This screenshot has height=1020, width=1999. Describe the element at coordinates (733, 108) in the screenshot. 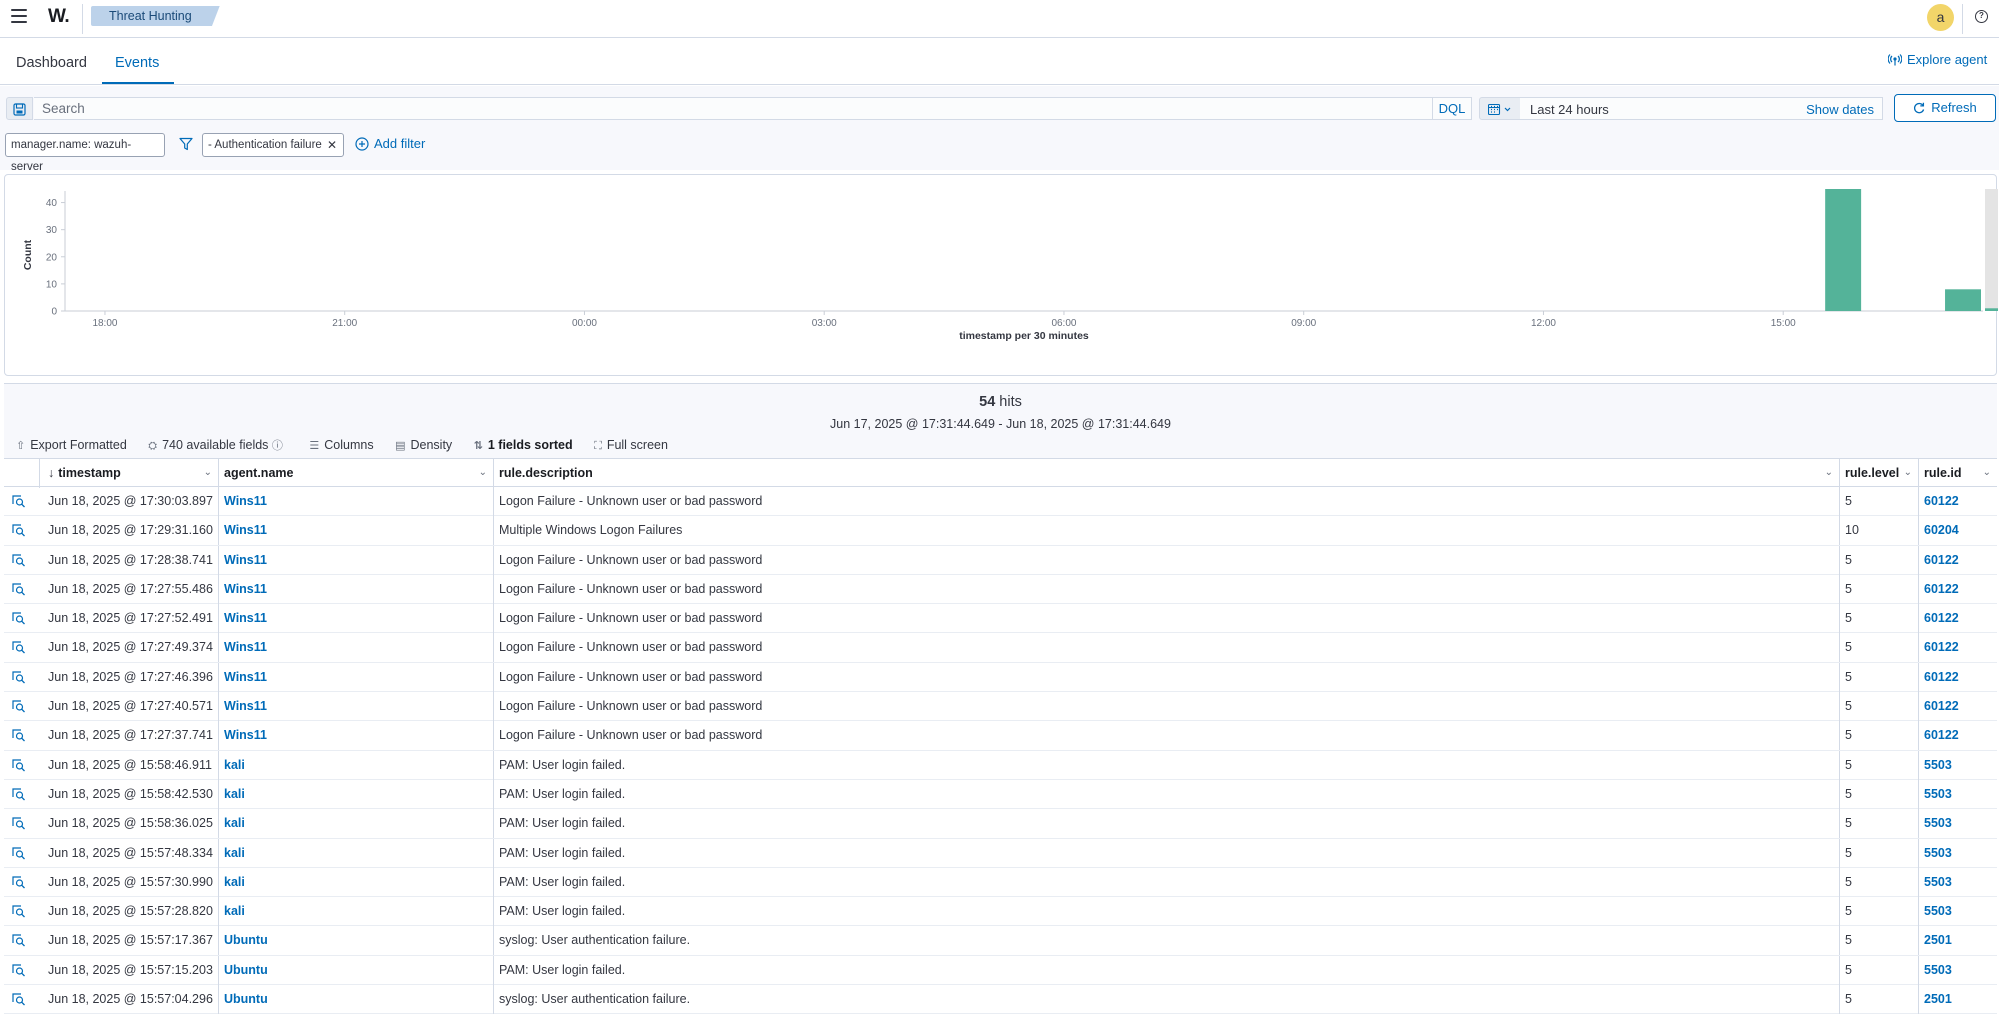

I see `search-input` at that location.